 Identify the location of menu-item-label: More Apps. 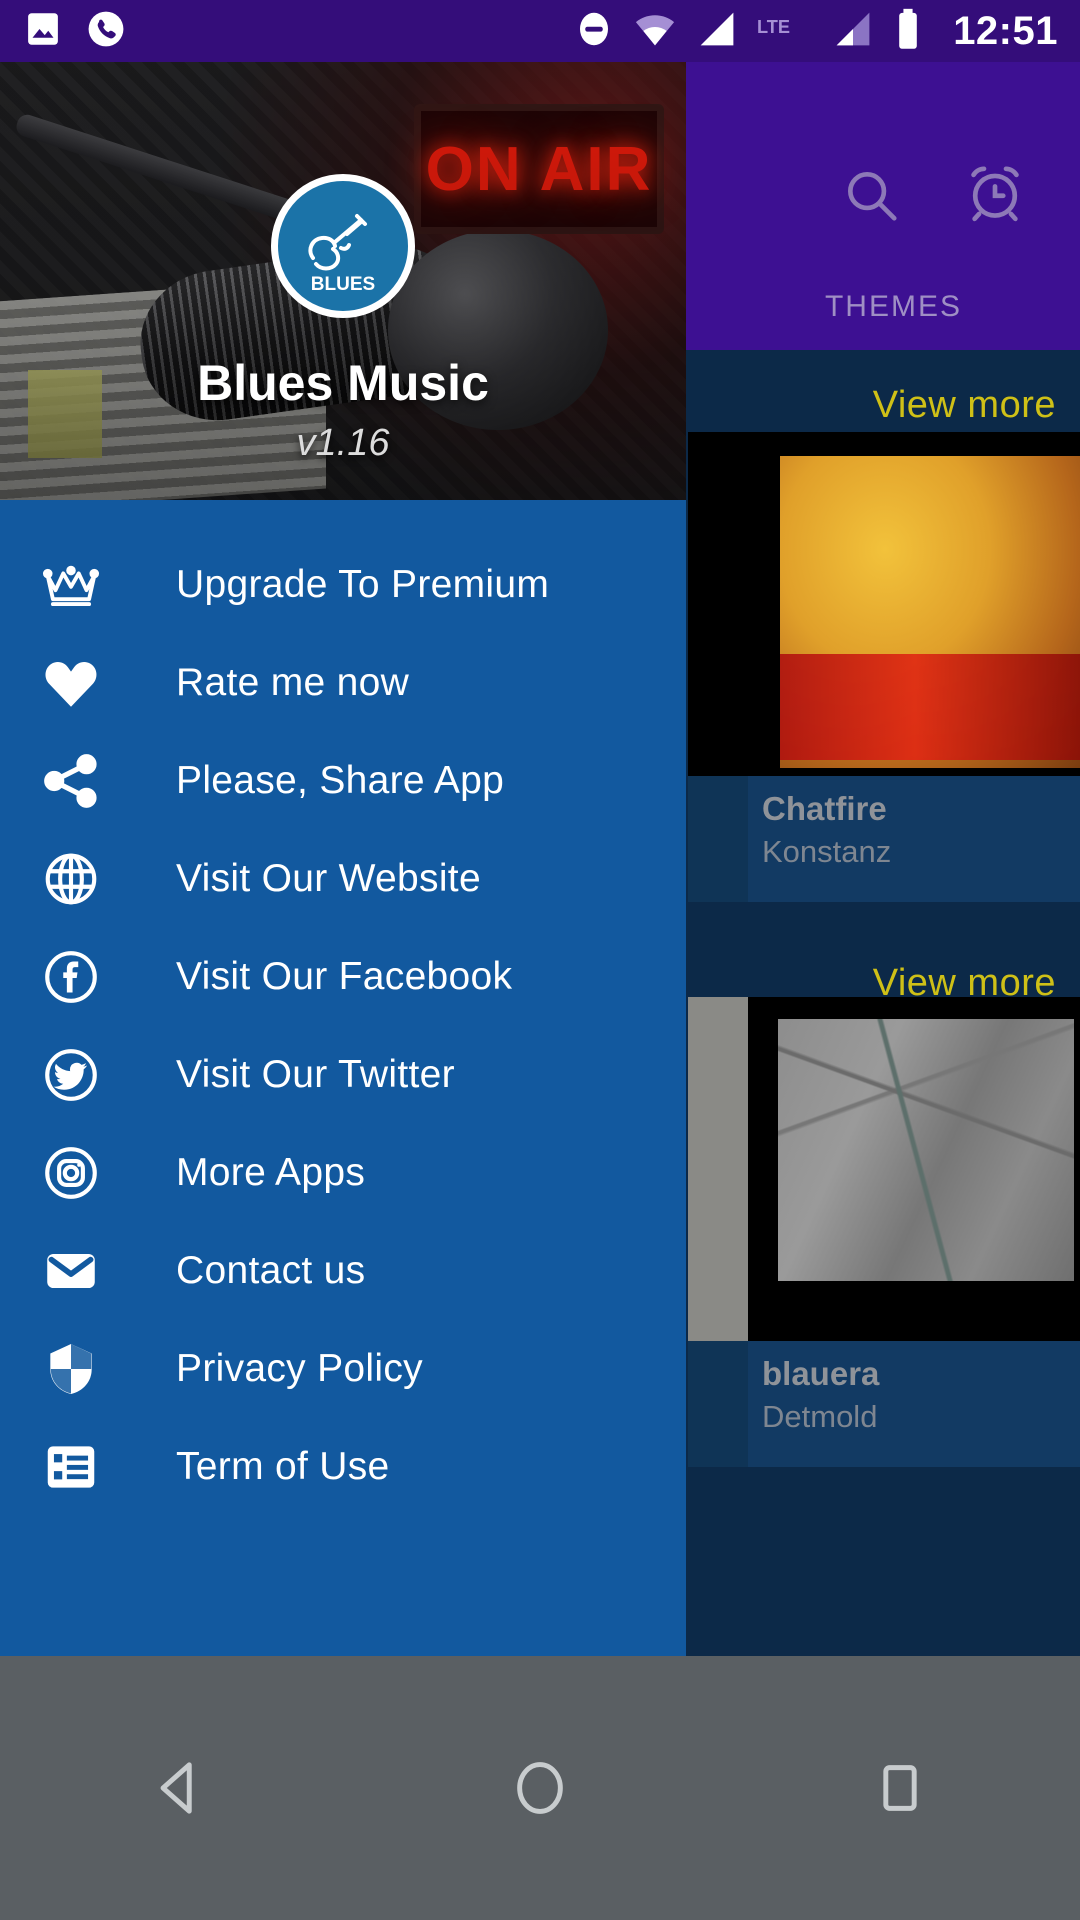
(271, 1172).